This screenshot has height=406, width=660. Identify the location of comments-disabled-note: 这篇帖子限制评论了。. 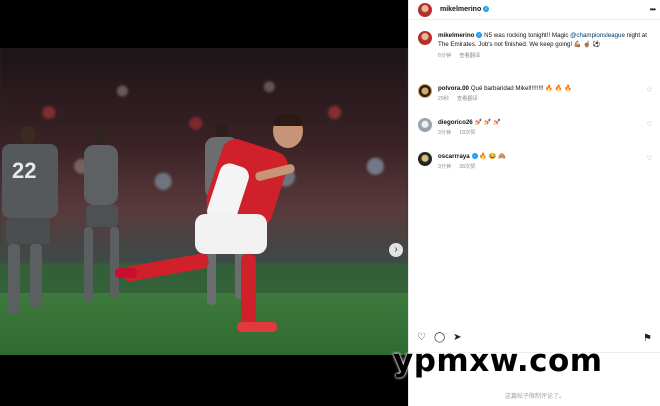
(534, 397).